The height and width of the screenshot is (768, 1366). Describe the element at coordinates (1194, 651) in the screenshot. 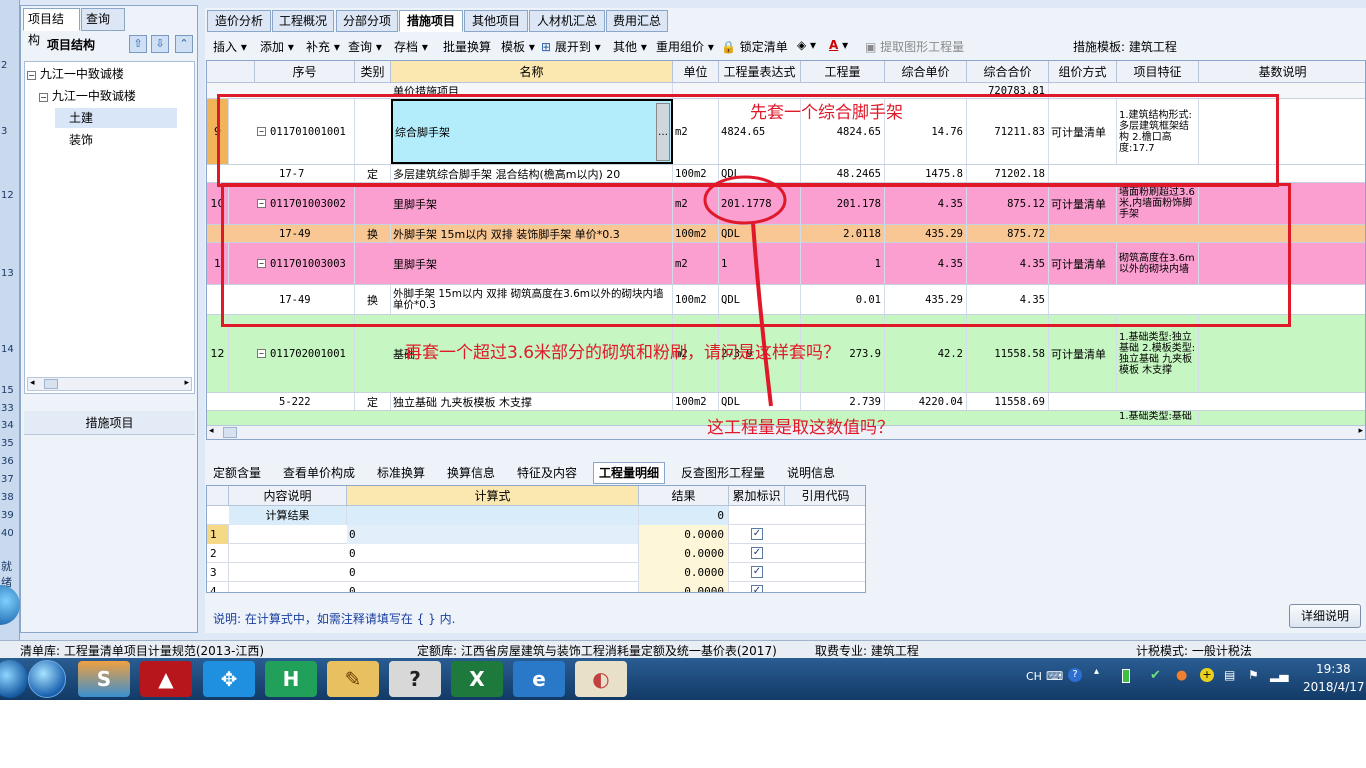

I see `status-tax-mode: 计税模式: 一般计税法` at that location.